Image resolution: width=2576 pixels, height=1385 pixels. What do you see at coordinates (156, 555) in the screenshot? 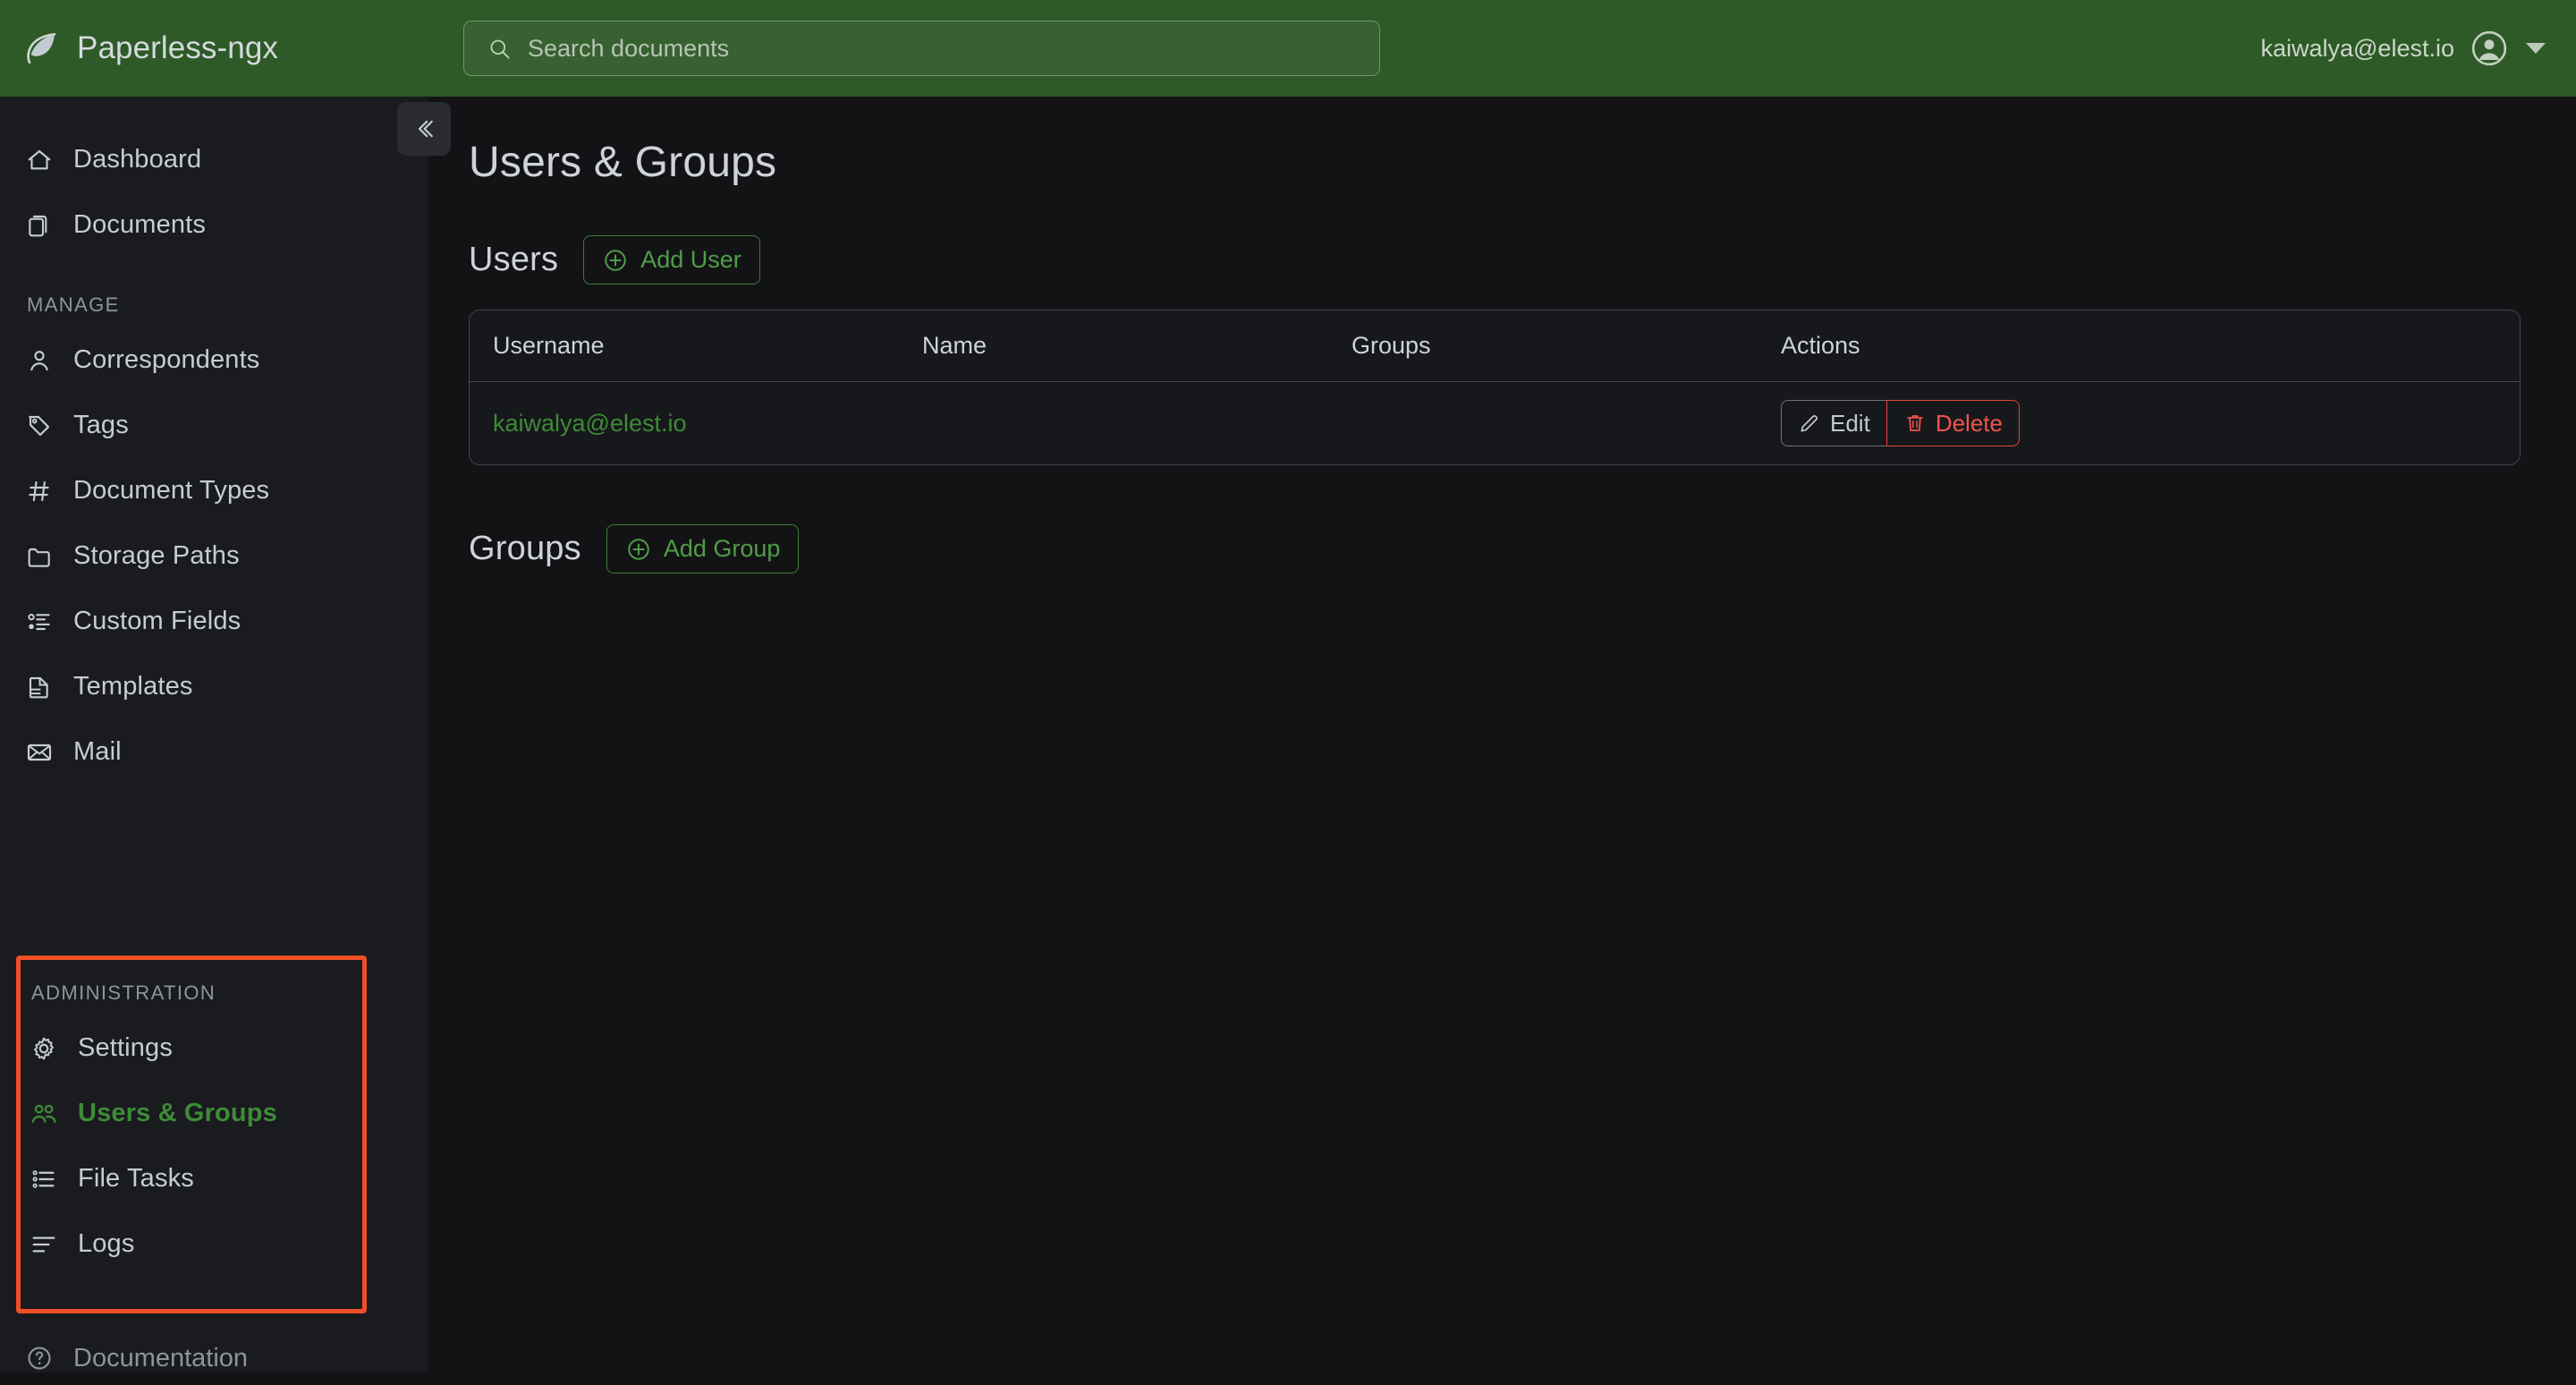
I see `sidebar-item-label: Storage Paths` at bounding box center [156, 555].